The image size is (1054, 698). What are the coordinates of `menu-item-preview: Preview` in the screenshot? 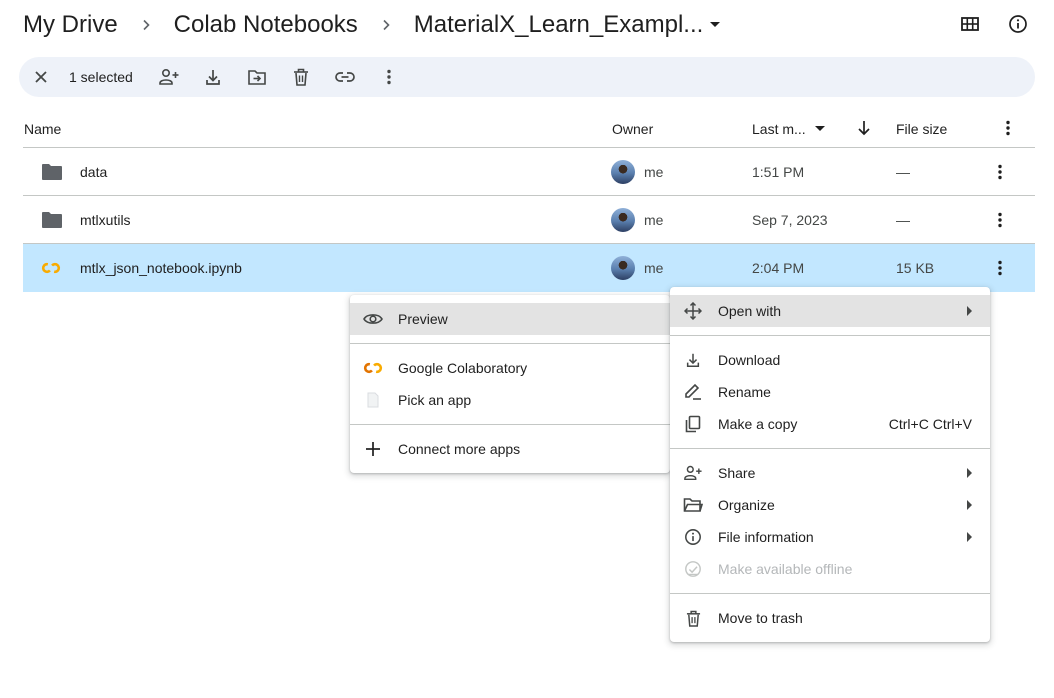 It's located at (510, 319).